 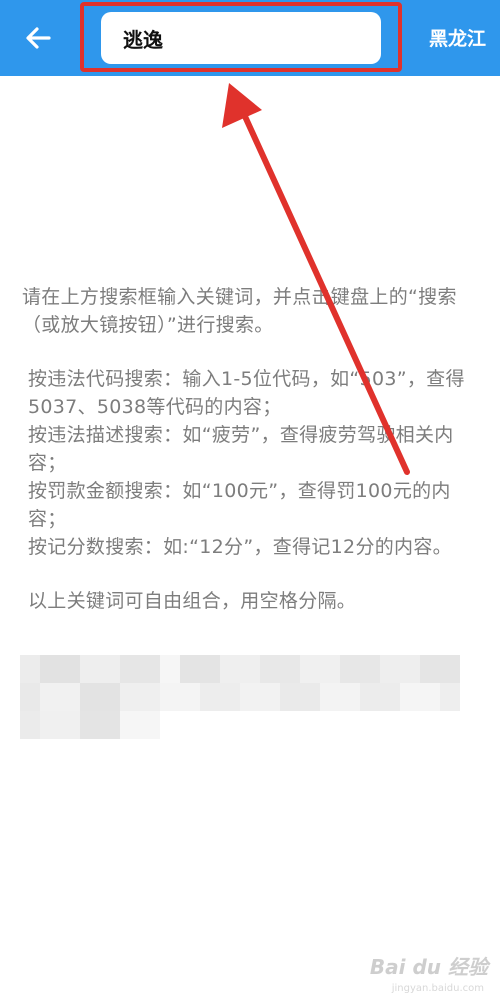 I want to click on blurred-content, so click(x=240, y=697).